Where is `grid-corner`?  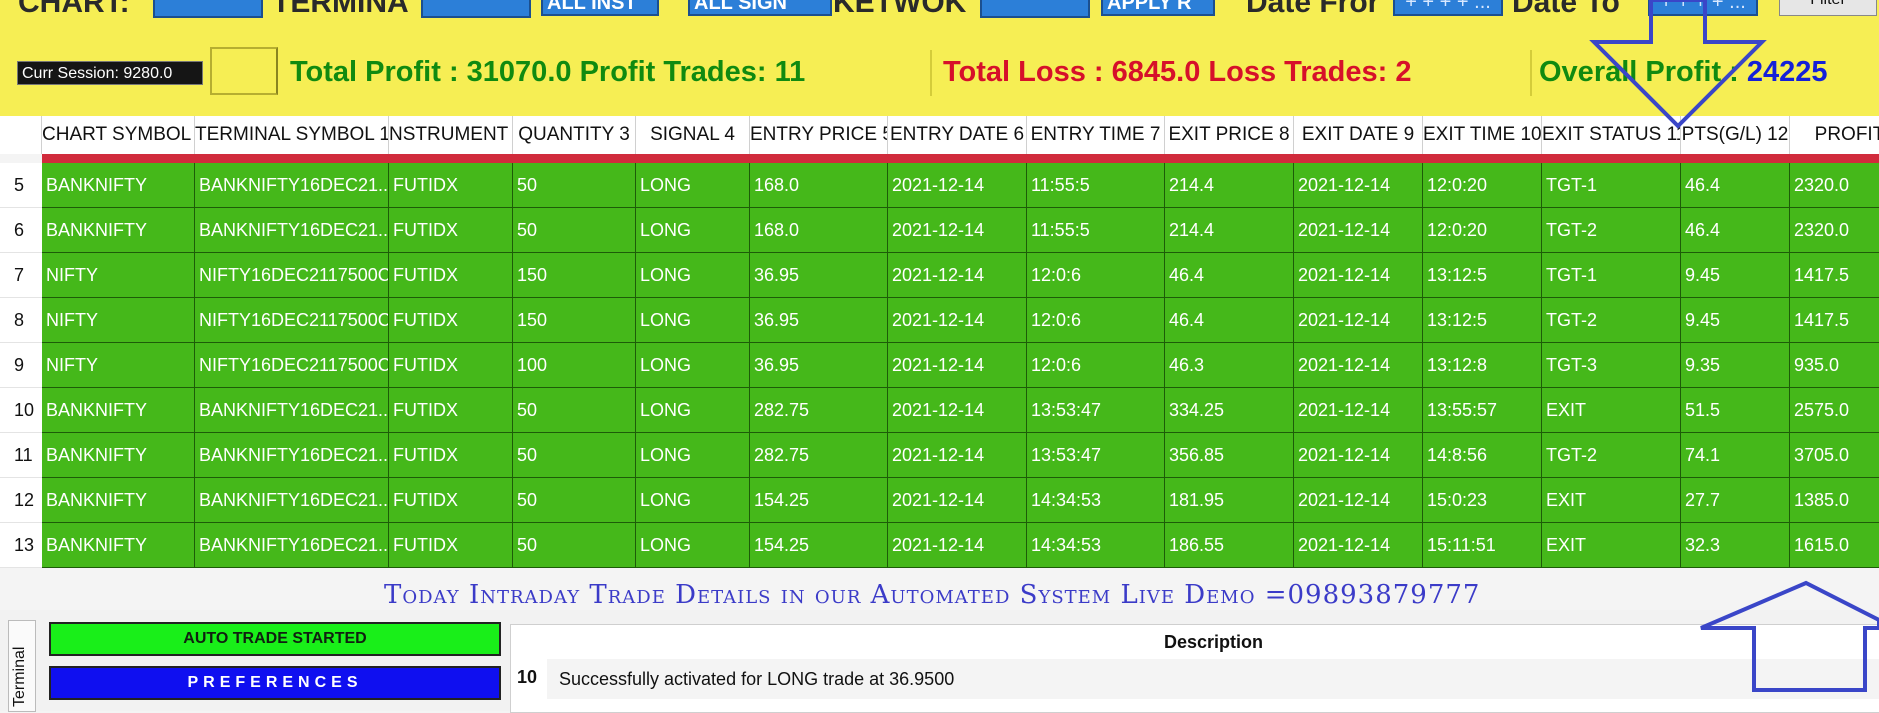
grid-corner is located at coordinates (21, 135).